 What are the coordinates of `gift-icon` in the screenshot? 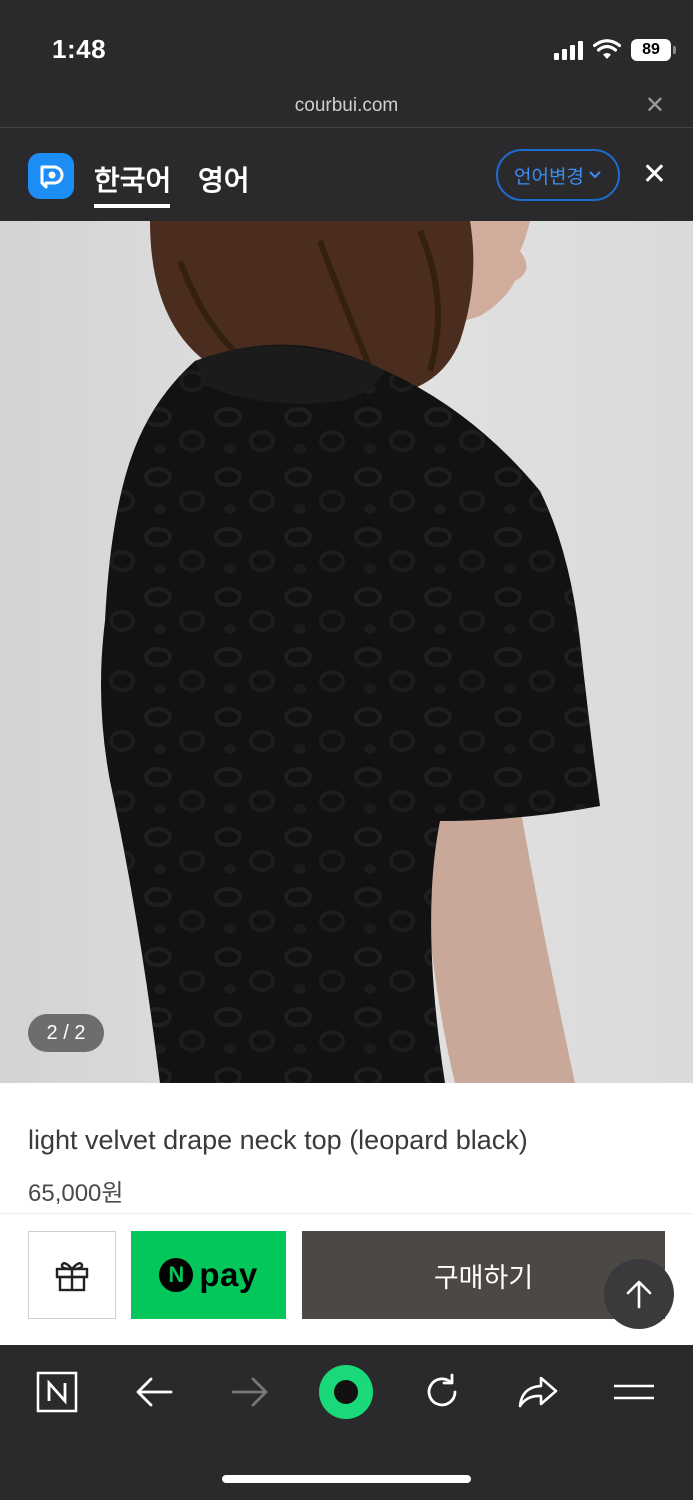 It's located at (72, 1277).